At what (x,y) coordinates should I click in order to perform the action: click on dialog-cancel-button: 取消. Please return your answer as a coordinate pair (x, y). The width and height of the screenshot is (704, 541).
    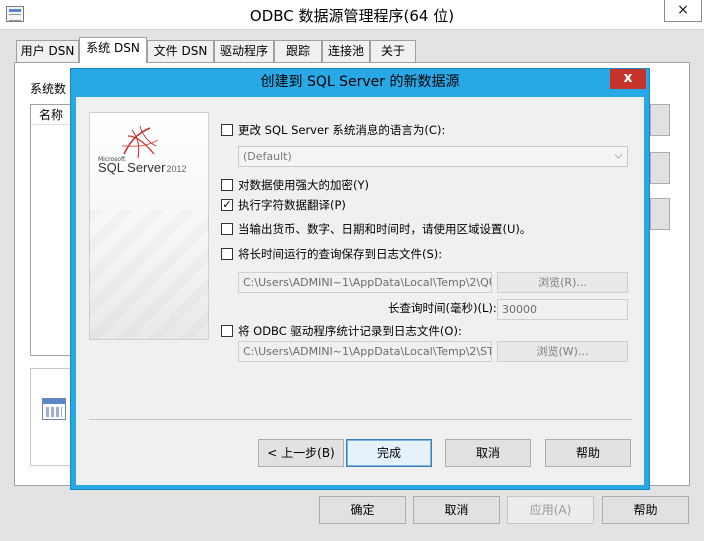
    Looking at the image, I should click on (488, 453).